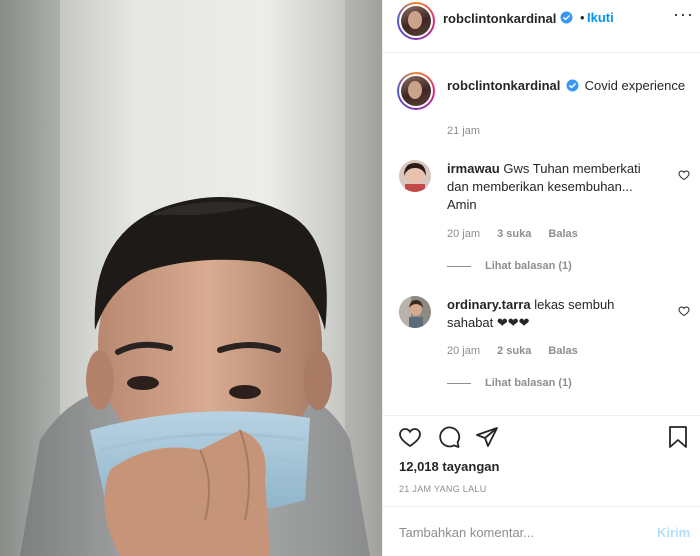 This screenshot has width=700, height=556. I want to click on post-header: robclintonkardinal • Ikuti ···, so click(541, 20).